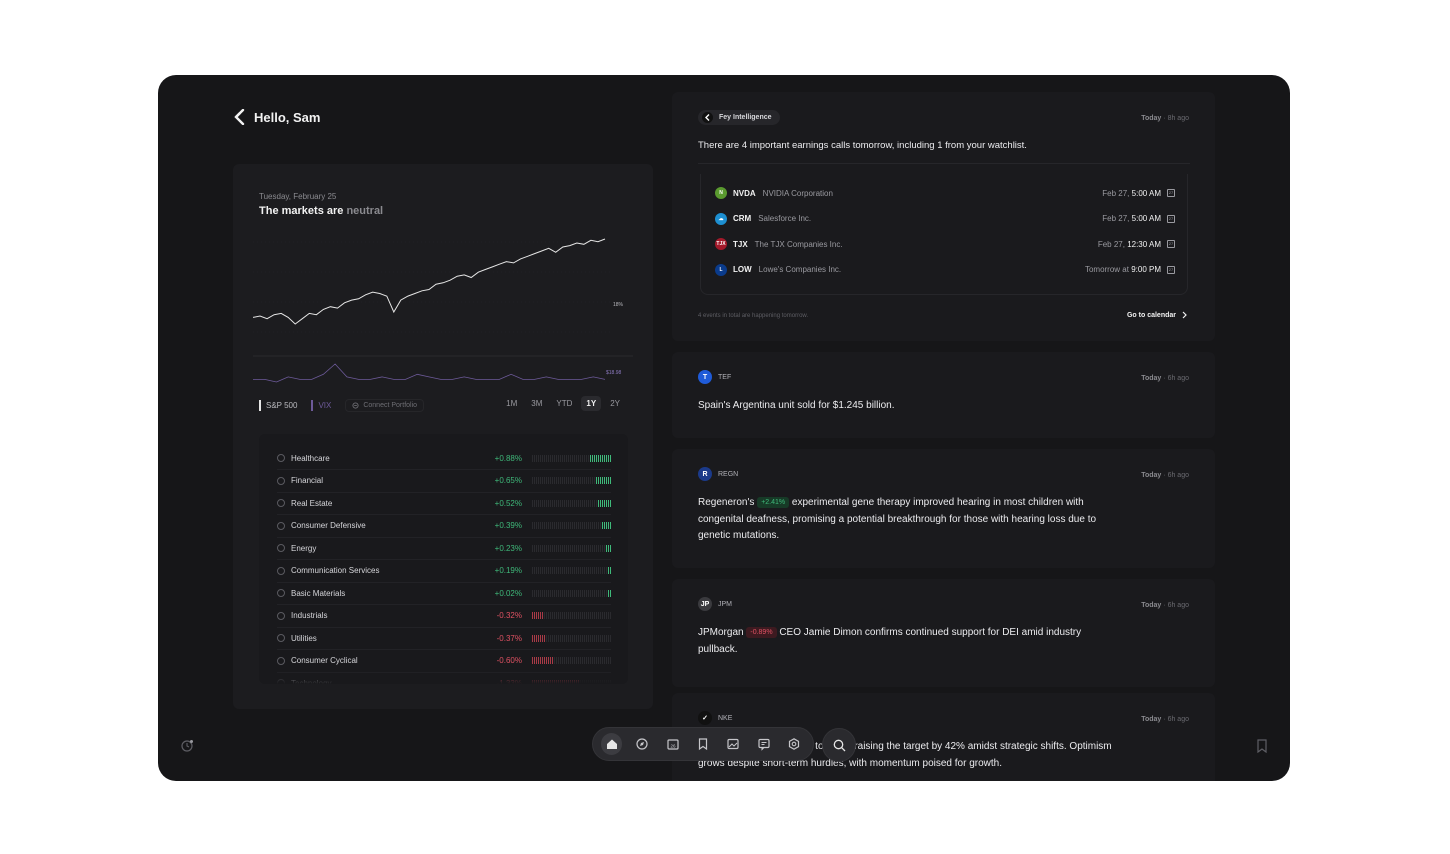  I want to click on market-chart: 18% $18.98, so click(443, 304).